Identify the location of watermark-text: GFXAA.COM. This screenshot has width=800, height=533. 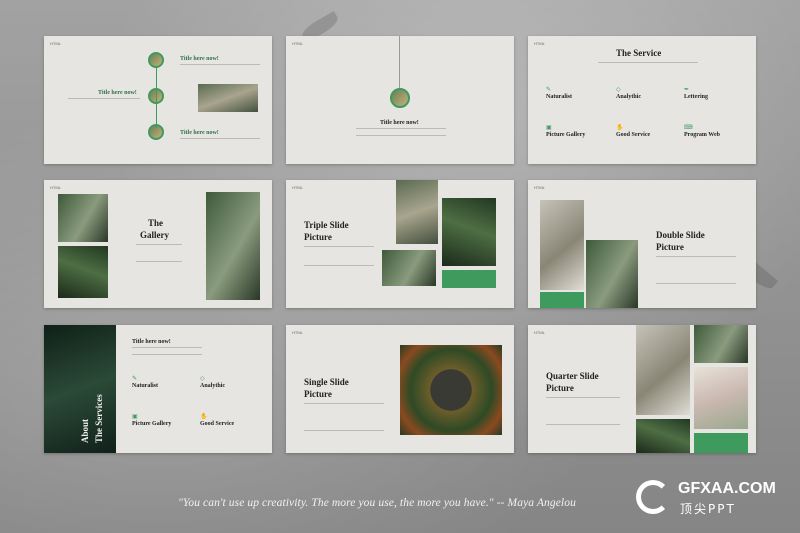
(727, 488).